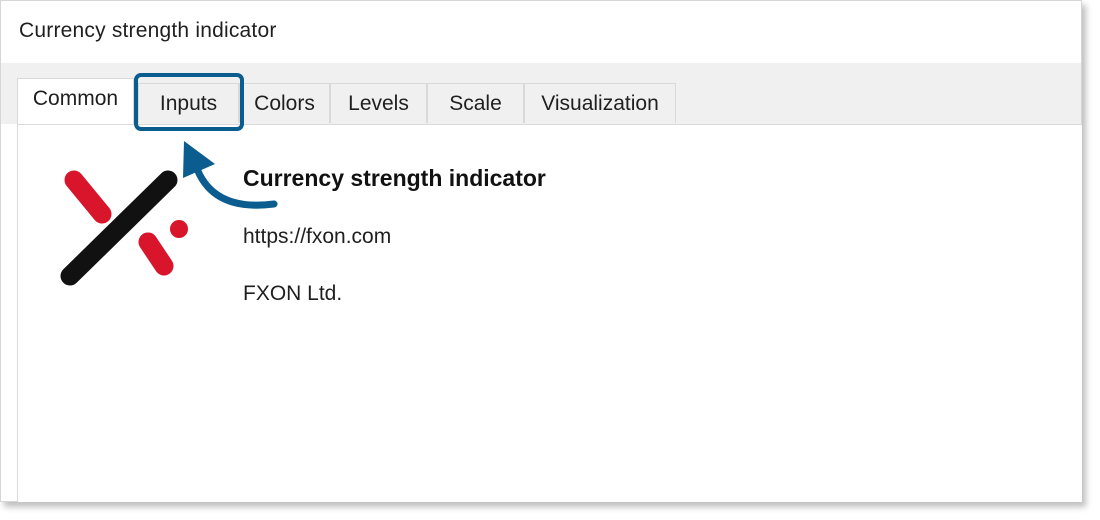 Image resolution: width=1100 pixels, height=520 pixels. Describe the element at coordinates (189, 102) in the screenshot. I see `inputs-tab-highlight-box` at that location.